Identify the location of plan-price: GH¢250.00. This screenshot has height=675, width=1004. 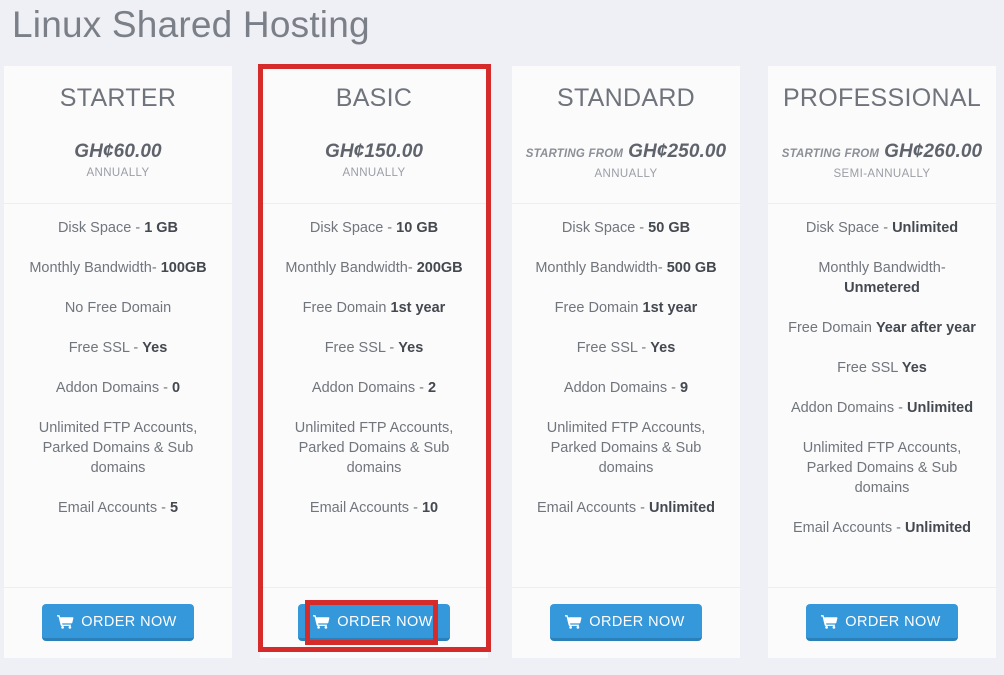
(677, 151).